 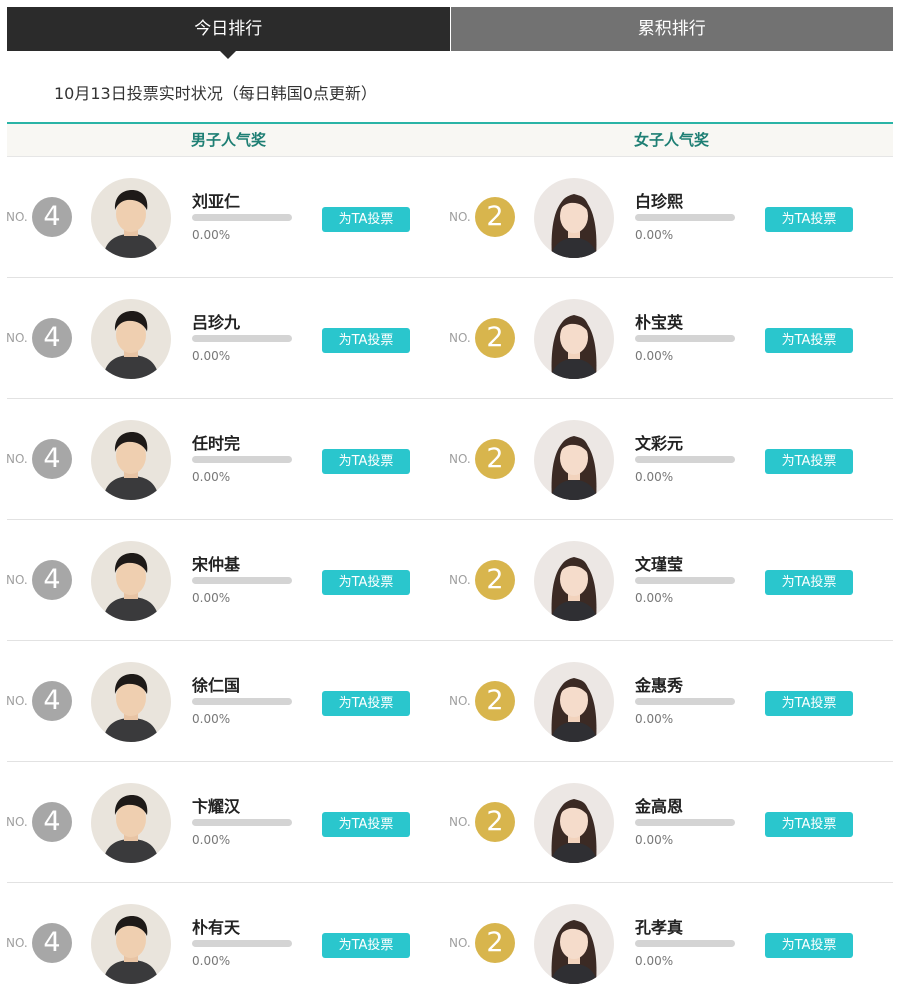 I want to click on female-candidate-card: NO. 2 文瑾莹 0.00% 为TA投票, so click(x=671, y=580).